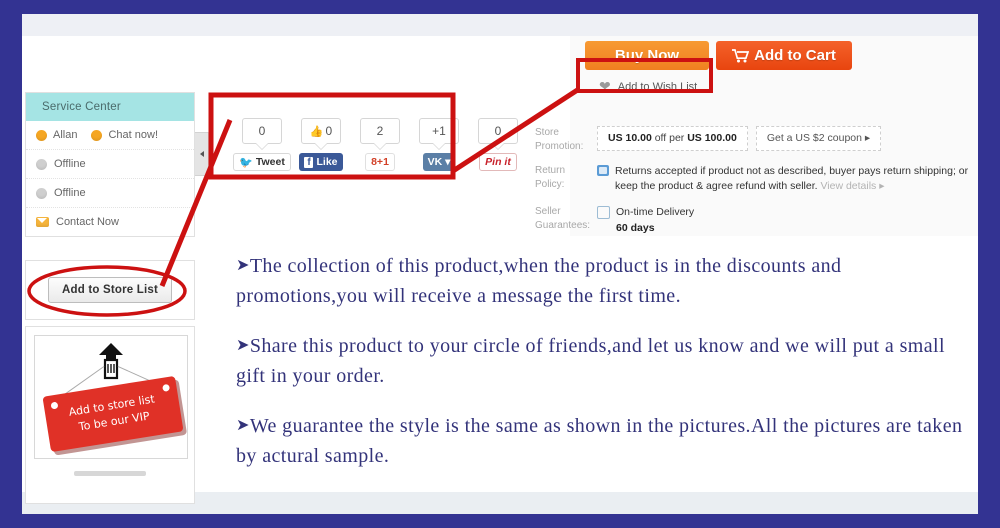 This screenshot has height=528, width=1000. I want to click on share-item-googleplus: 2 8+1, so click(380, 144).